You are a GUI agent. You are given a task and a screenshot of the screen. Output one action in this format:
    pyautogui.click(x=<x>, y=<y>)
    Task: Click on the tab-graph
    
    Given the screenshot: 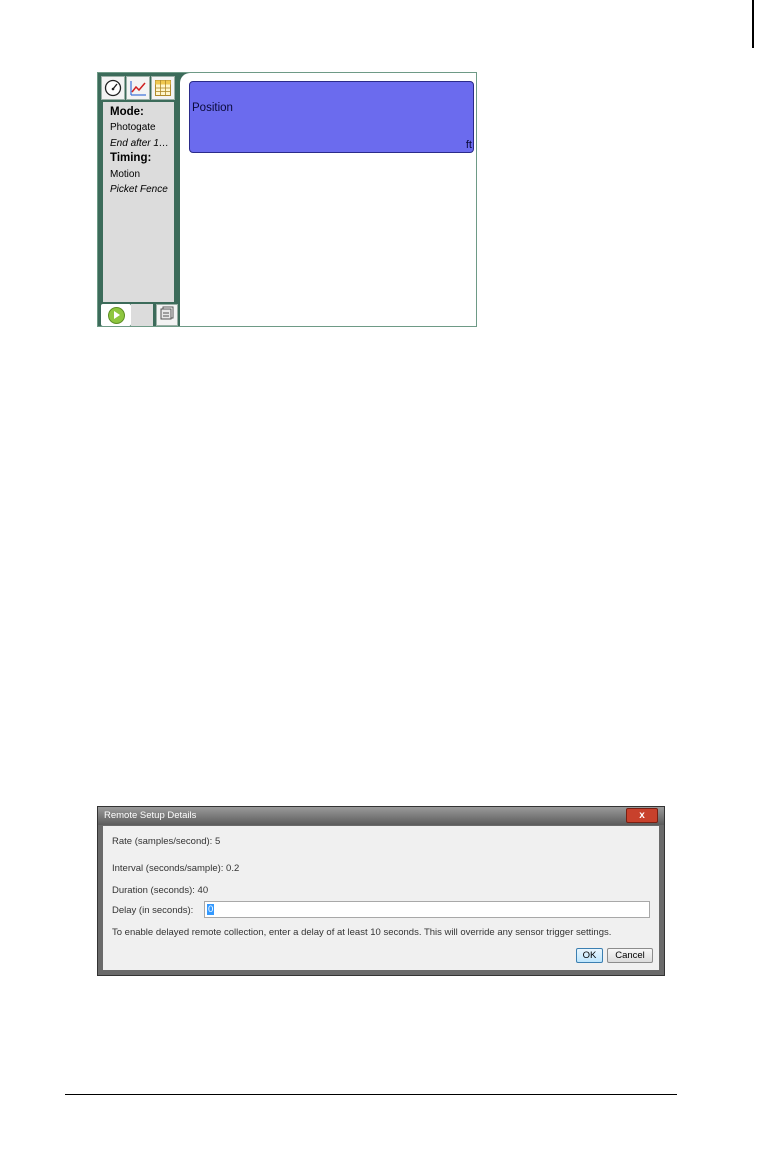 What is the action you would take?
    pyautogui.click(x=138, y=88)
    